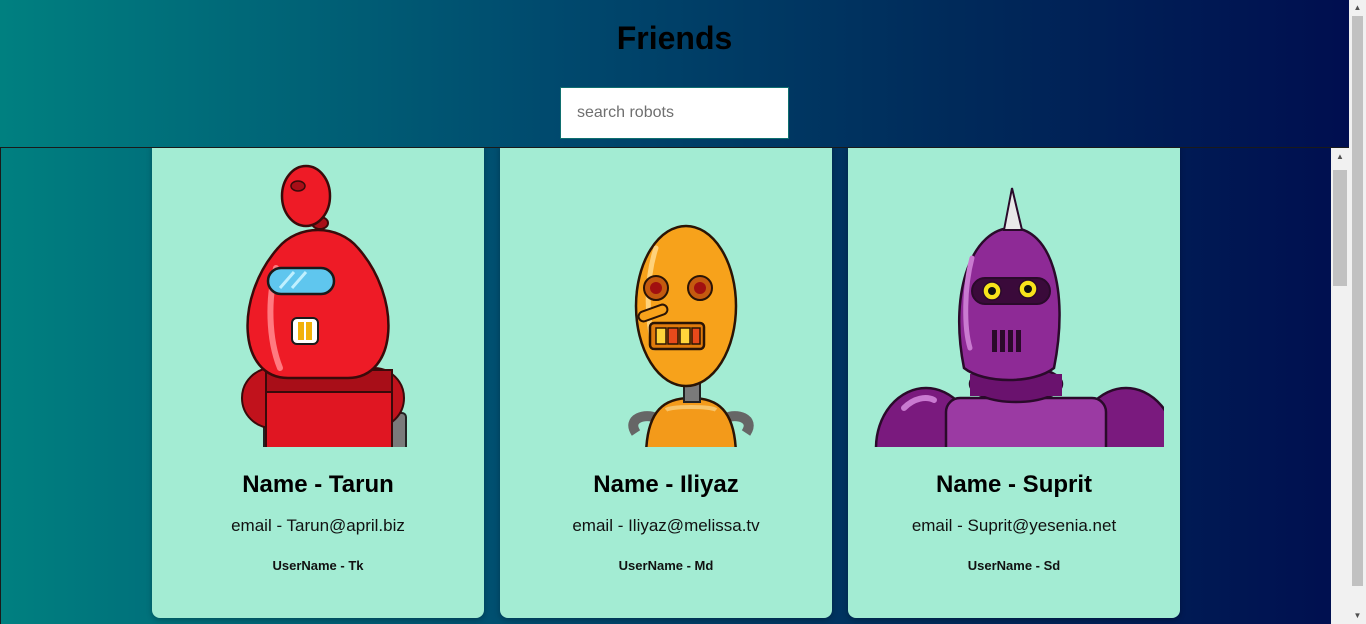 The height and width of the screenshot is (624, 1366). What do you see at coordinates (1014, 484) in the screenshot?
I see `robot-name: Name - Suprit` at bounding box center [1014, 484].